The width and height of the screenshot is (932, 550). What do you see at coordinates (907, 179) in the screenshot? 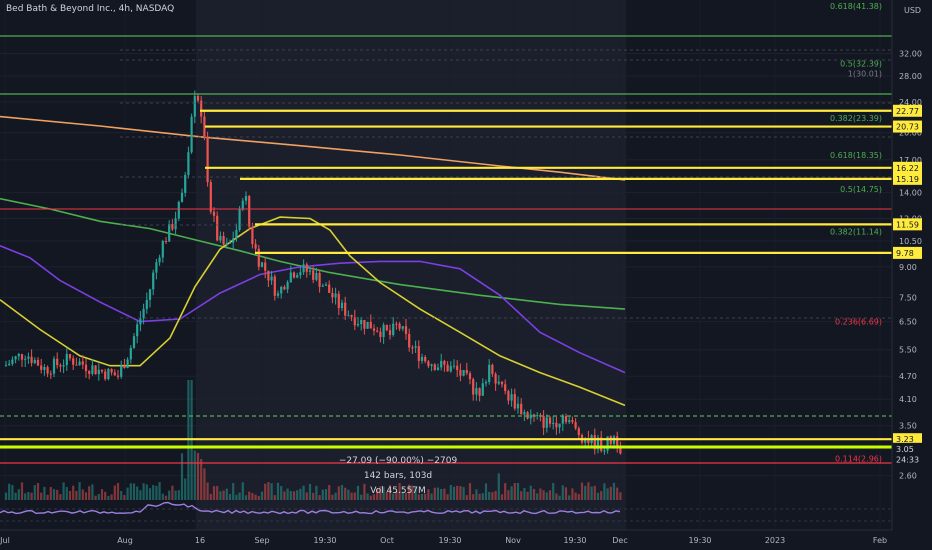
I see `price-label-text: 15.19` at bounding box center [907, 179].